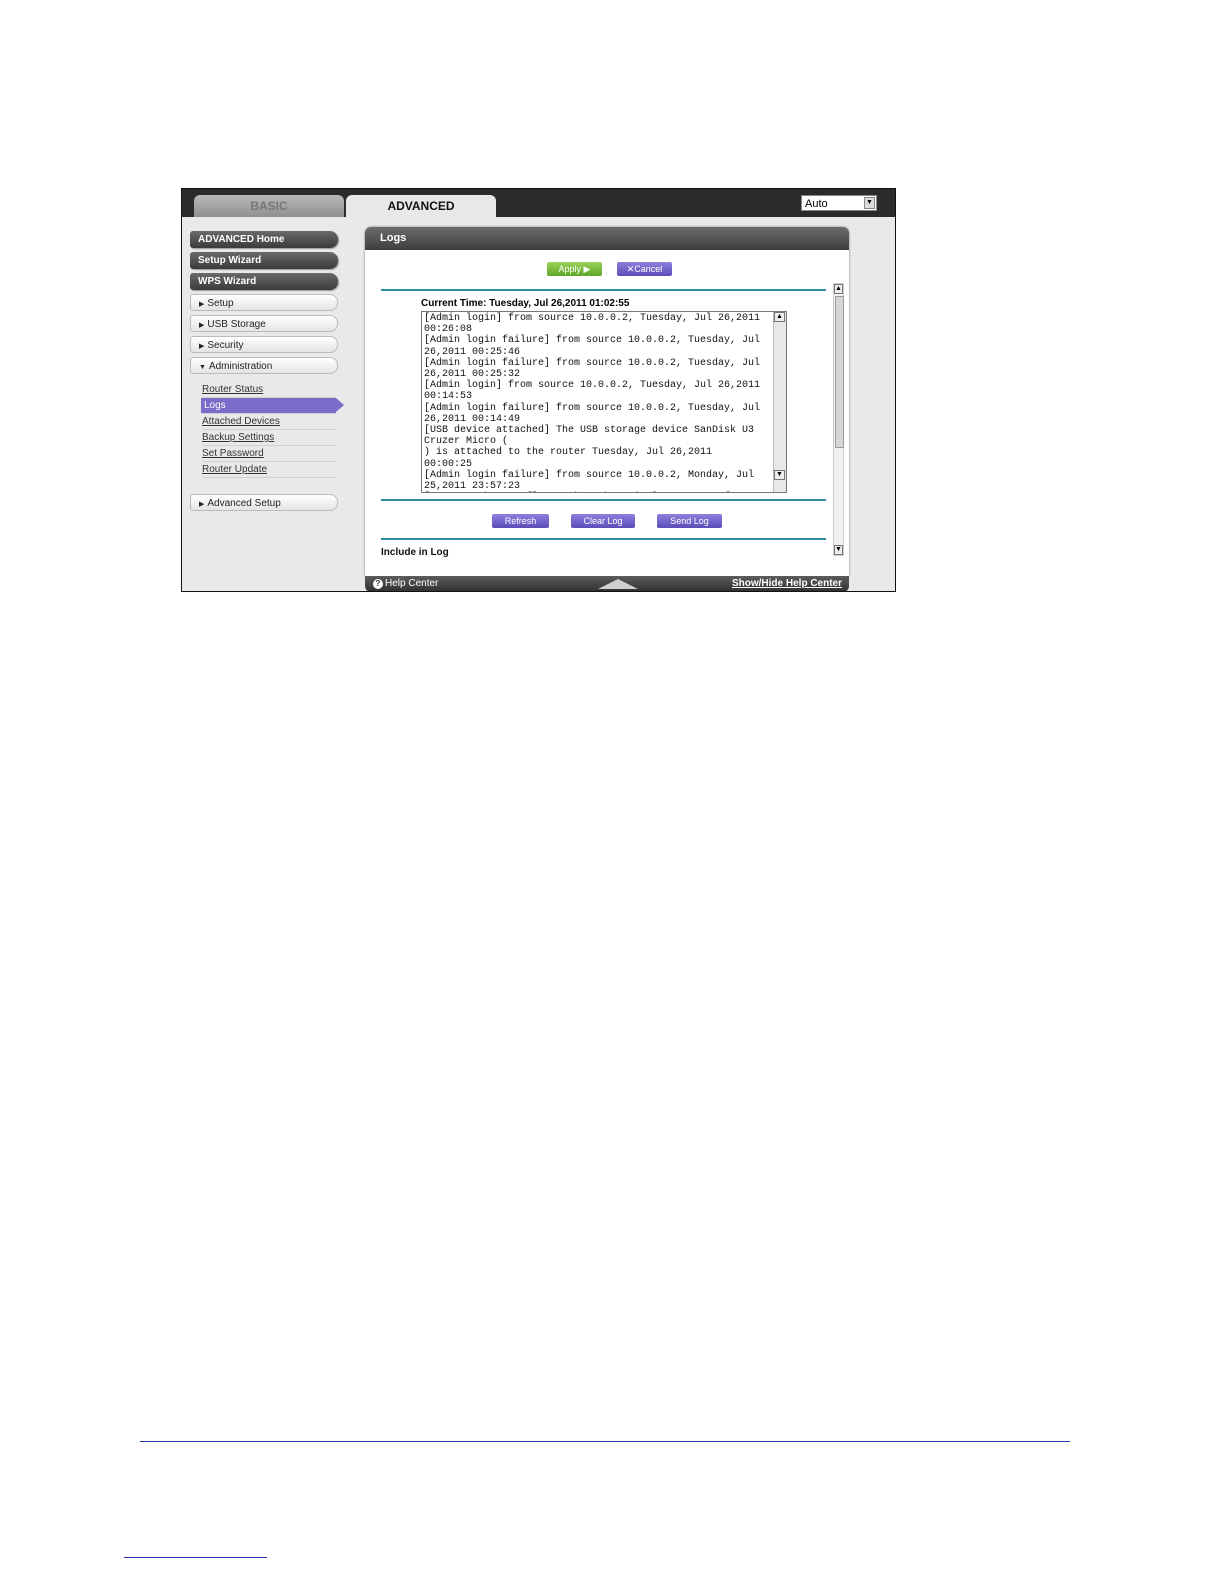 The height and width of the screenshot is (1584, 1224). I want to click on nav-wps-wizard: WPS Wizard, so click(264, 281).